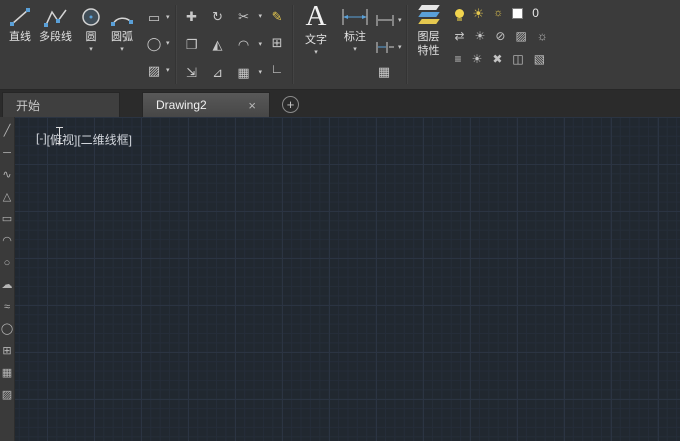 This screenshot has height=441, width=680. I want to click on layer-isolate-icon: ☀, so click(480, 36).